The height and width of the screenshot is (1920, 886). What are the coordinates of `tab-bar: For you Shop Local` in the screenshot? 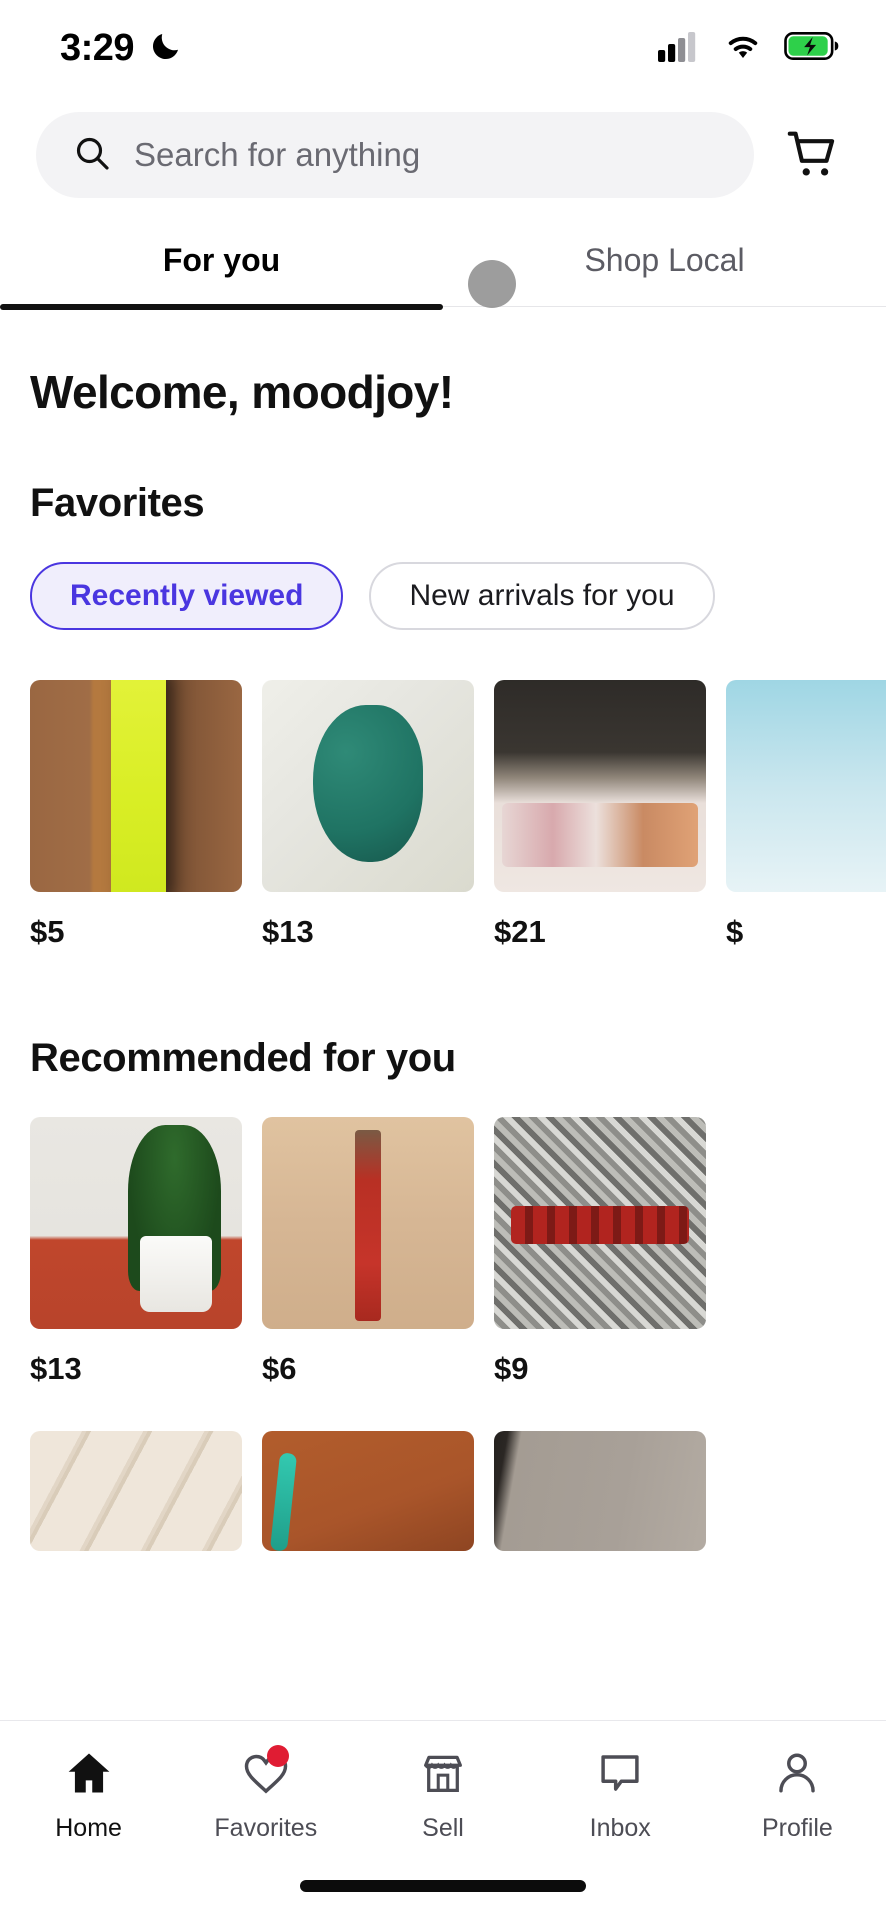 It's located at (443, 262).